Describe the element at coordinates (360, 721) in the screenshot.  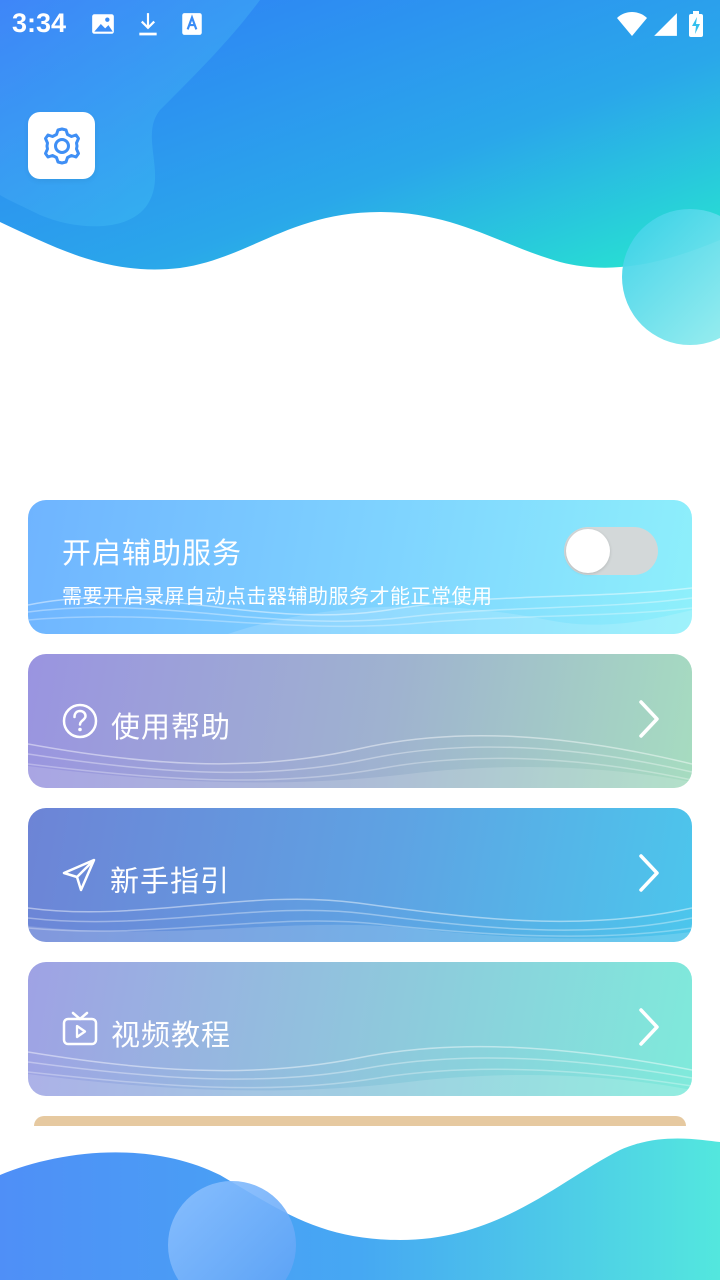
I see `menu-item-help: 使用帮助` at that location.